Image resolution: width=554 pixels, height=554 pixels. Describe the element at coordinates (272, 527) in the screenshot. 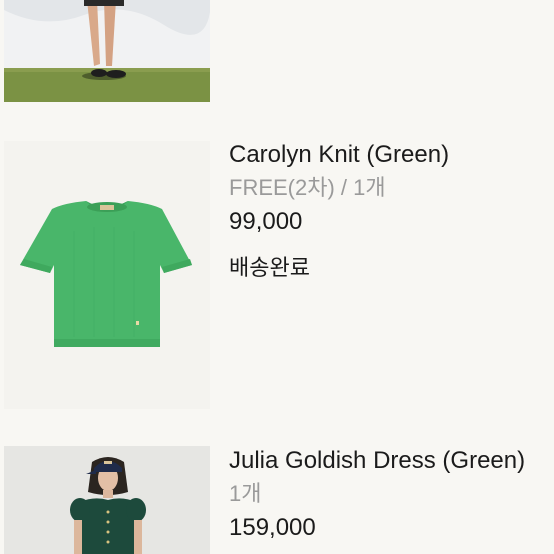

I see `product-price: 159,000` at that location.